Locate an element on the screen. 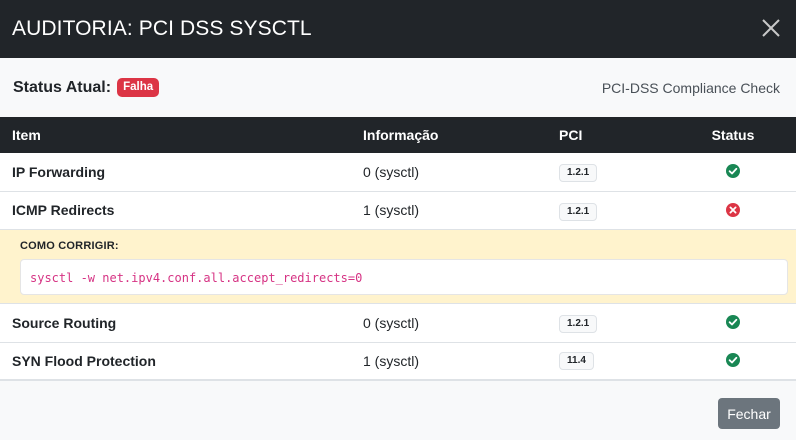  row-item: SYN Flood Protection is located at coordinates (84, 361).